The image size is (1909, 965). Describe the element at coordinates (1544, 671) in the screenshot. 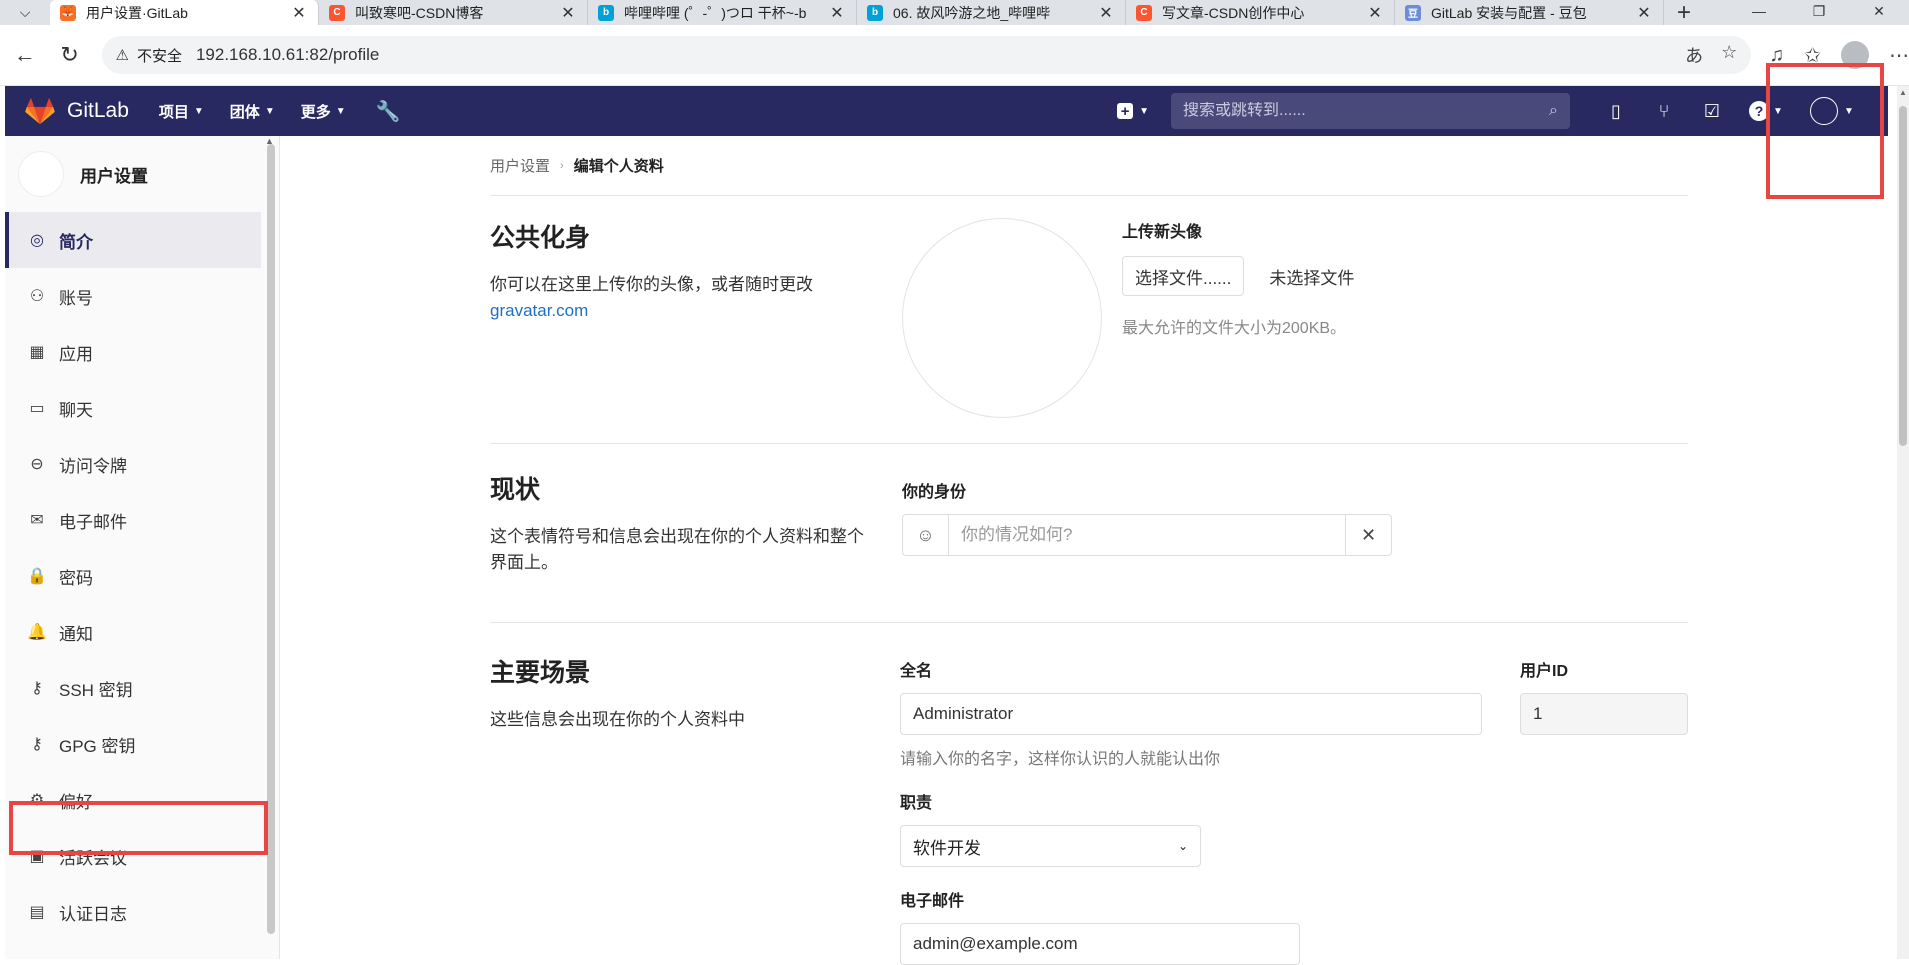

I see `userid-label: 用户ID` at that location.